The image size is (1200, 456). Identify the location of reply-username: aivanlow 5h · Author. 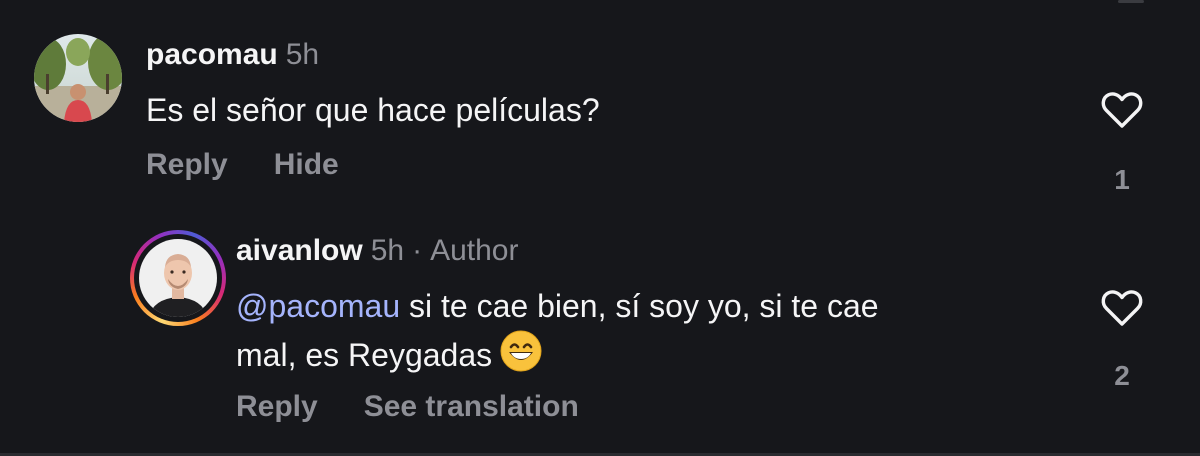
(377, 251).